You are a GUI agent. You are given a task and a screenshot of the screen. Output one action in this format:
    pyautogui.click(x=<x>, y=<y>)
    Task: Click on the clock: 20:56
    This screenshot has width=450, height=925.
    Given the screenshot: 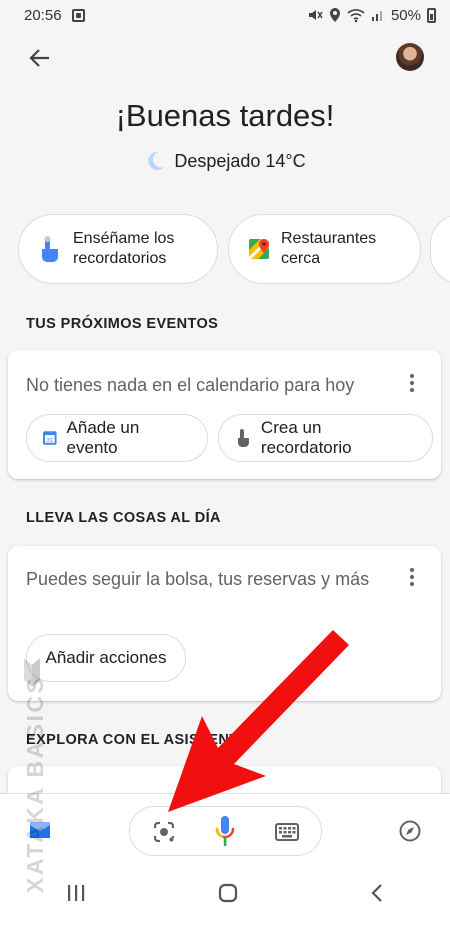 What is the action you would take?
    pyautogui.click(x=43, y=15)
    